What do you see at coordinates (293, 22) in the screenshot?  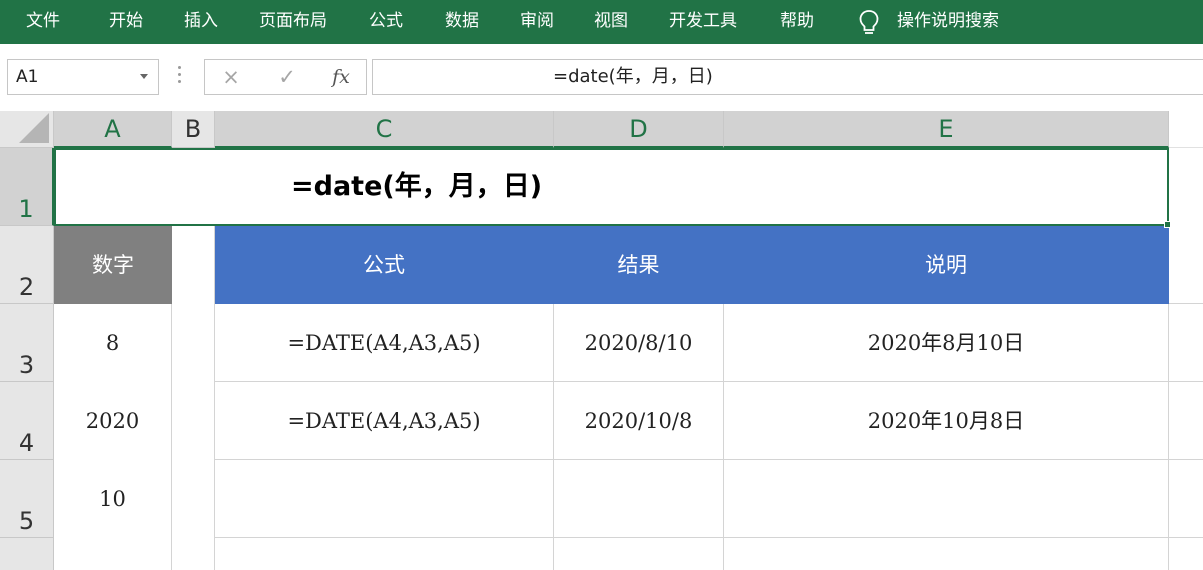 I see `tab-page-layout: 页面布局` at bounding box center [293, 22].